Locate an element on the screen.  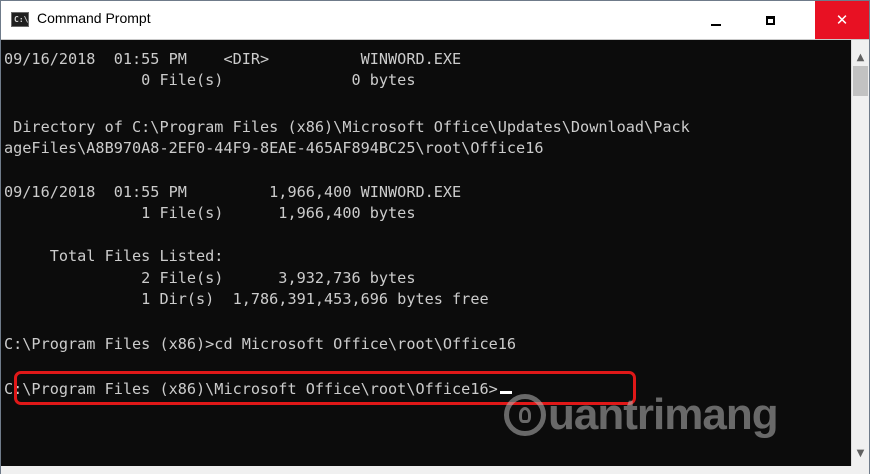
console-line: 1 File(s) 1,966,400 bytes is located at coordinates (210, 213).